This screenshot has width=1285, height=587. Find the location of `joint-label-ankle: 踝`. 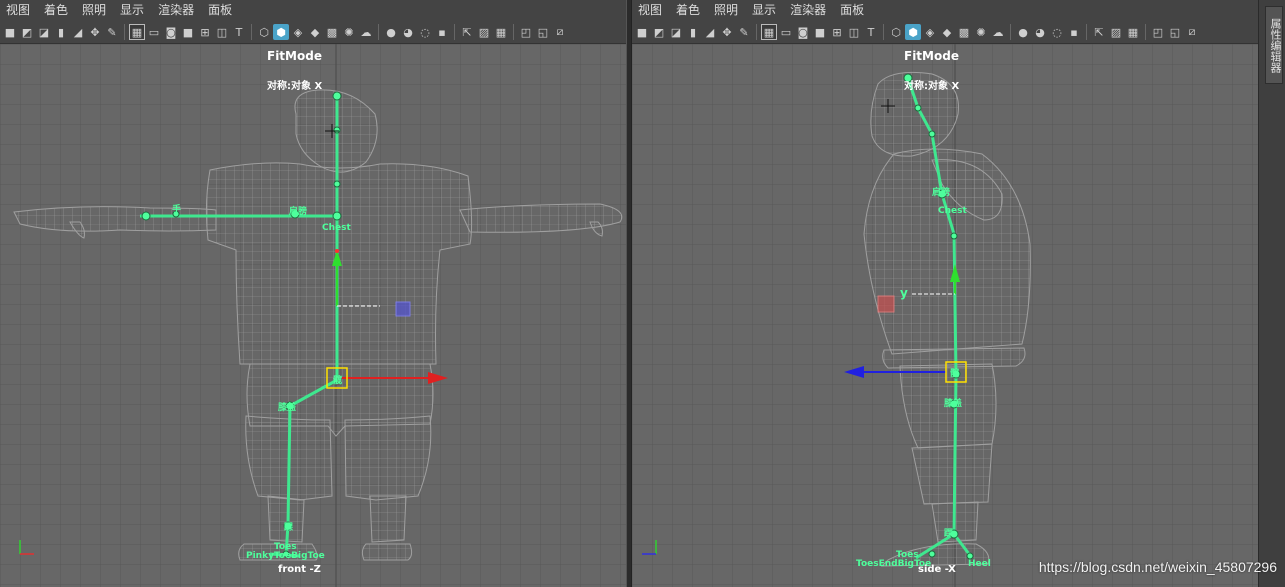

joint-label-ankle: 踝 is located at coordinates (289, 528).